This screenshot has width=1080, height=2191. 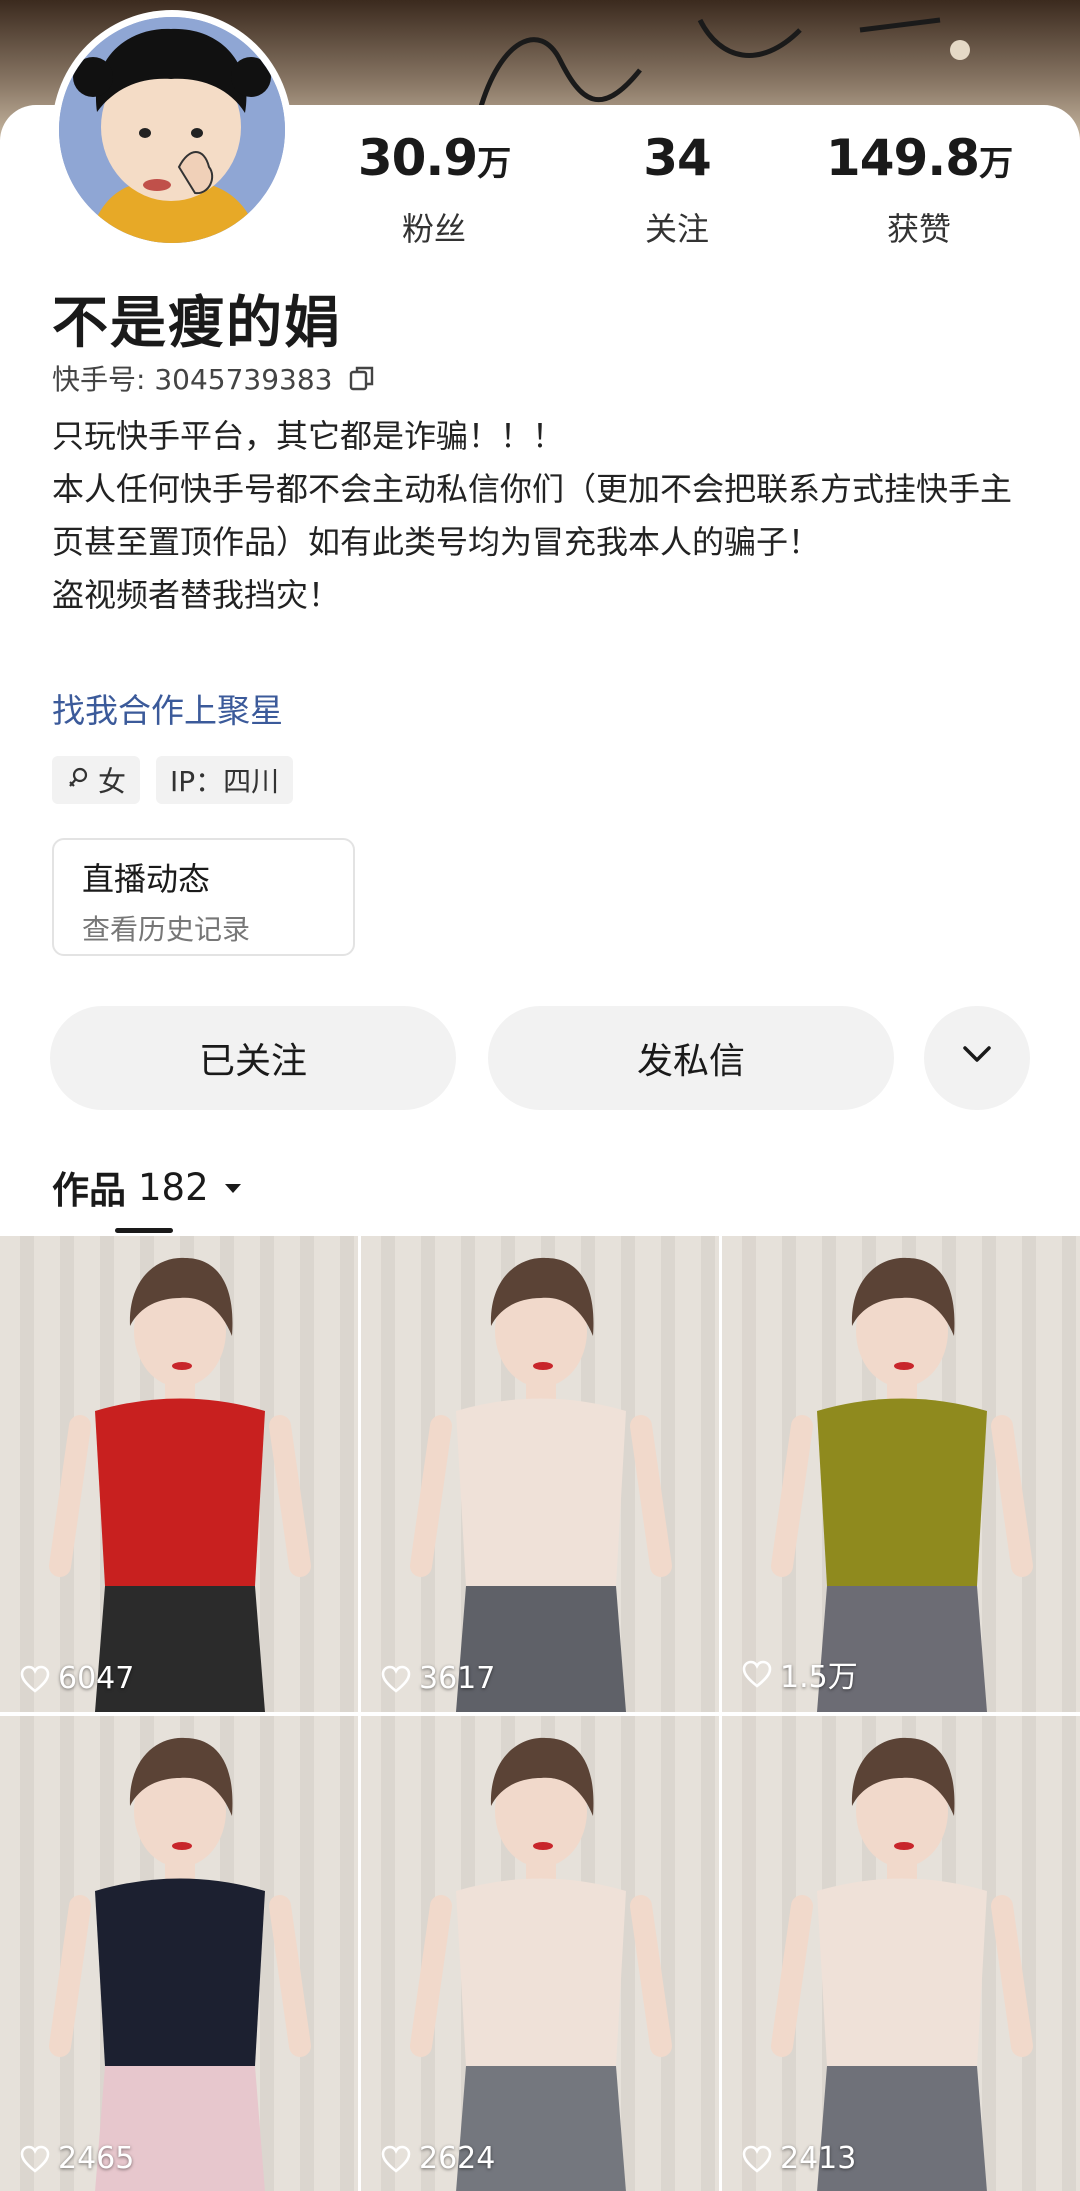 What do you see at coordinates (167, 708) in the screenshot?
I see `cooperation-link: 找我合作上聚星` at bounding box center [167, 708].